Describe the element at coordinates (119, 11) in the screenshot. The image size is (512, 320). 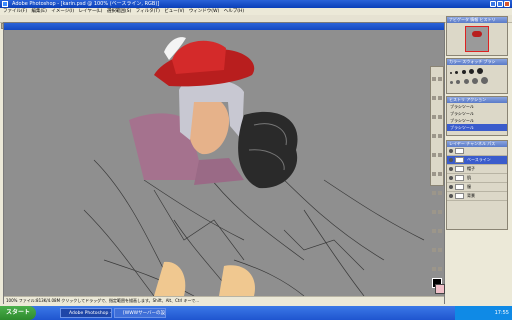
I see `menu-select: 選択範囲(S)` at that location.